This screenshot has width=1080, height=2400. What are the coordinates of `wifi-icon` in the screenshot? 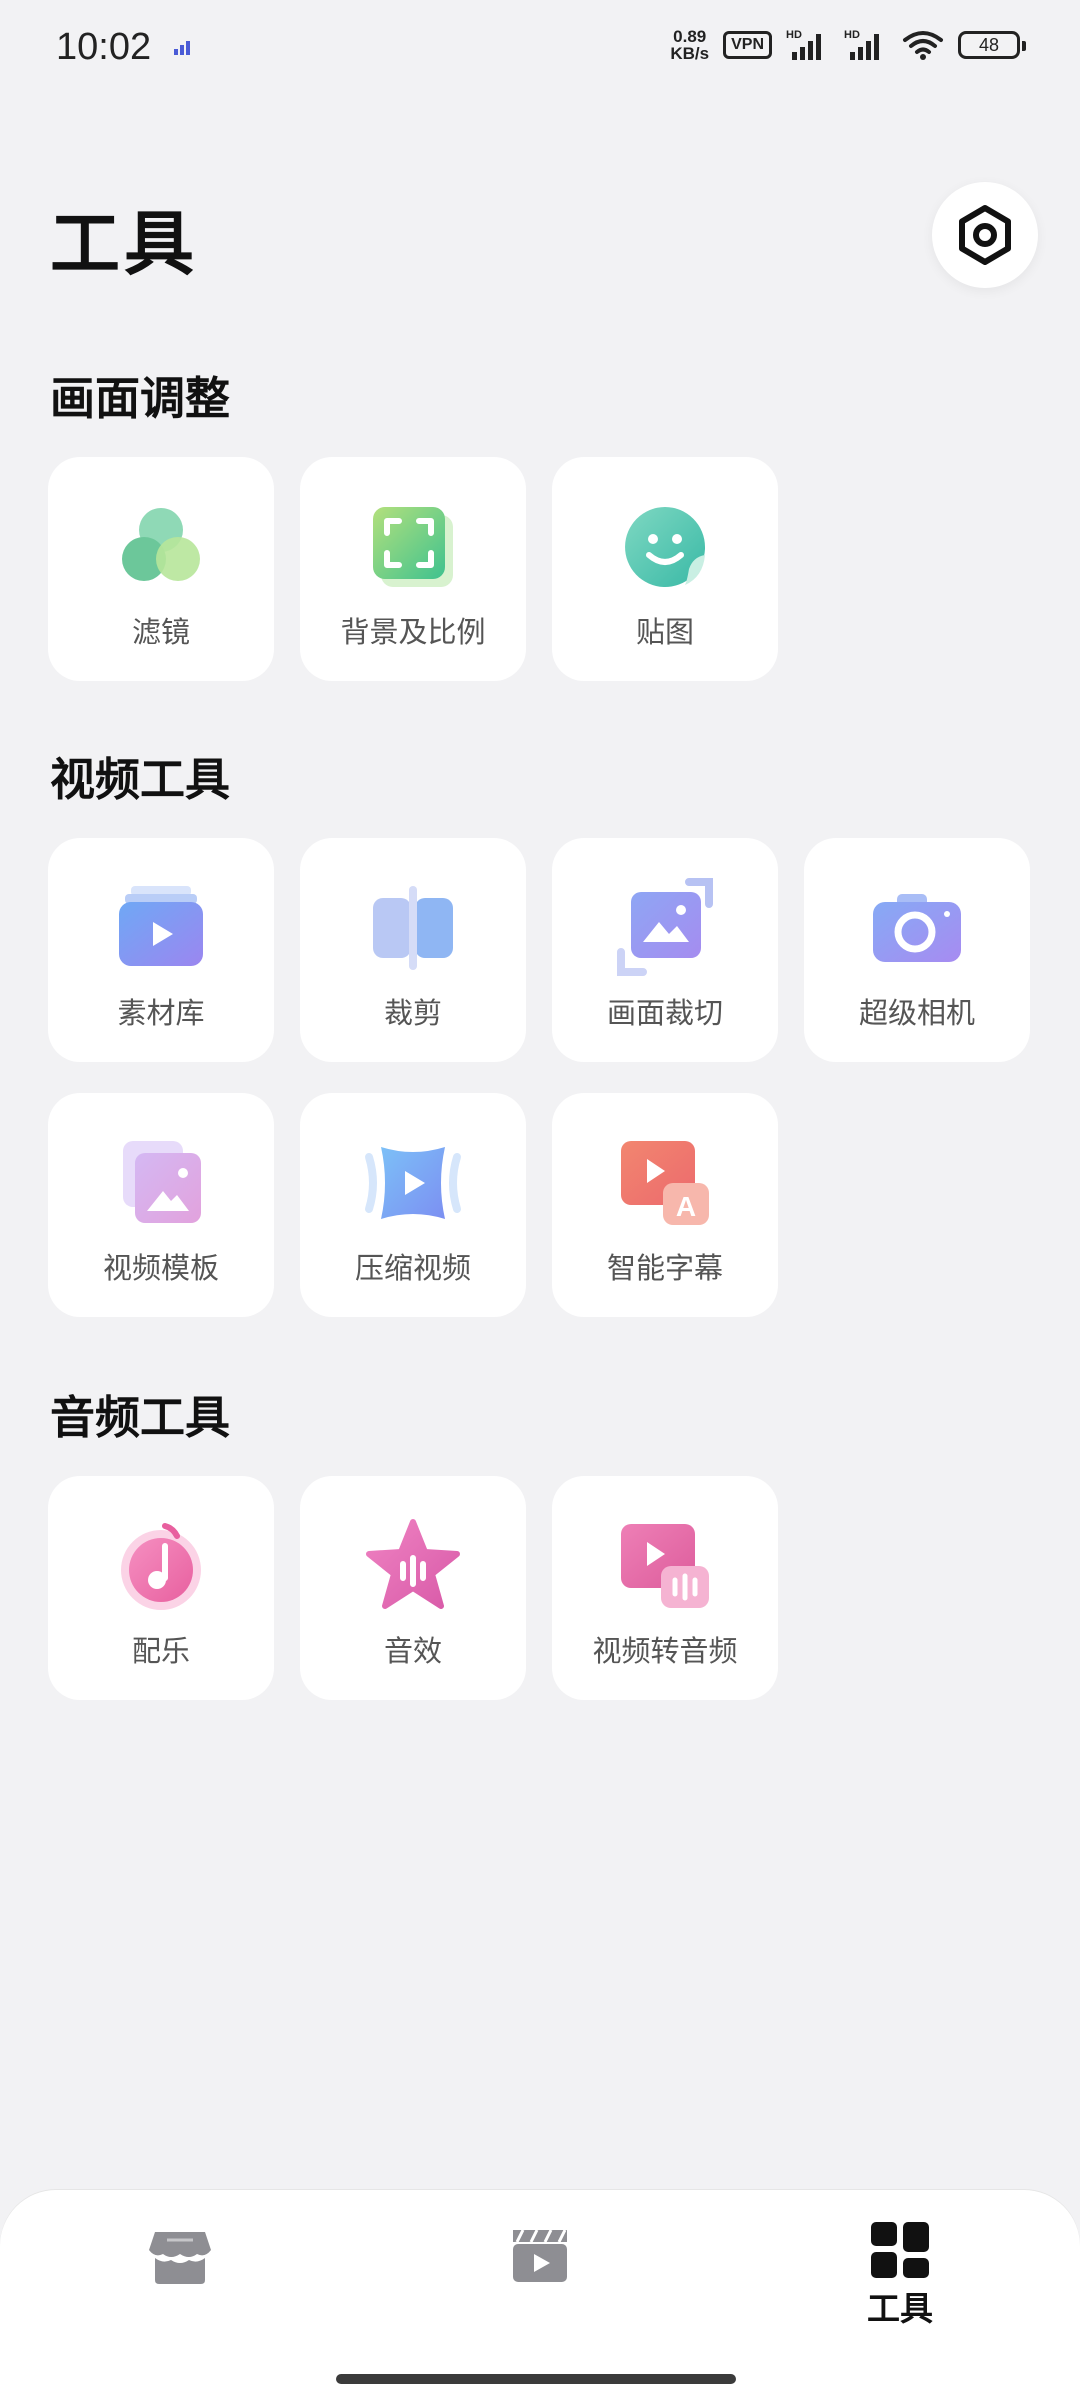 It's located at (923, 45).